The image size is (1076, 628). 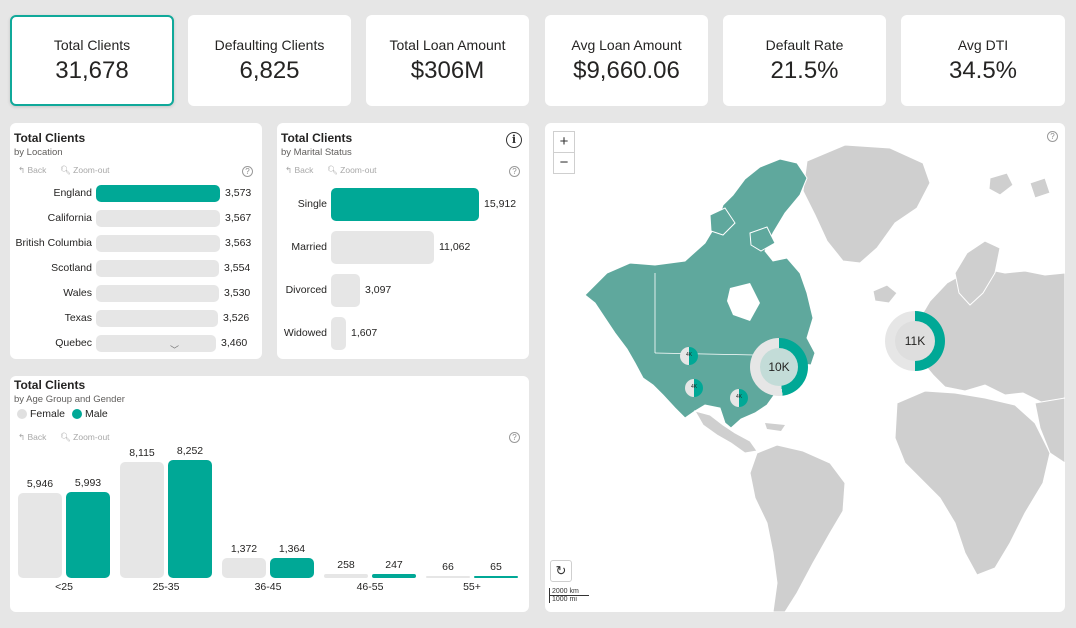 What do you see at coordinates (569, 592) in the screenshot?
I see `scale-km: 2000 km` at bounding box center [569, 592].